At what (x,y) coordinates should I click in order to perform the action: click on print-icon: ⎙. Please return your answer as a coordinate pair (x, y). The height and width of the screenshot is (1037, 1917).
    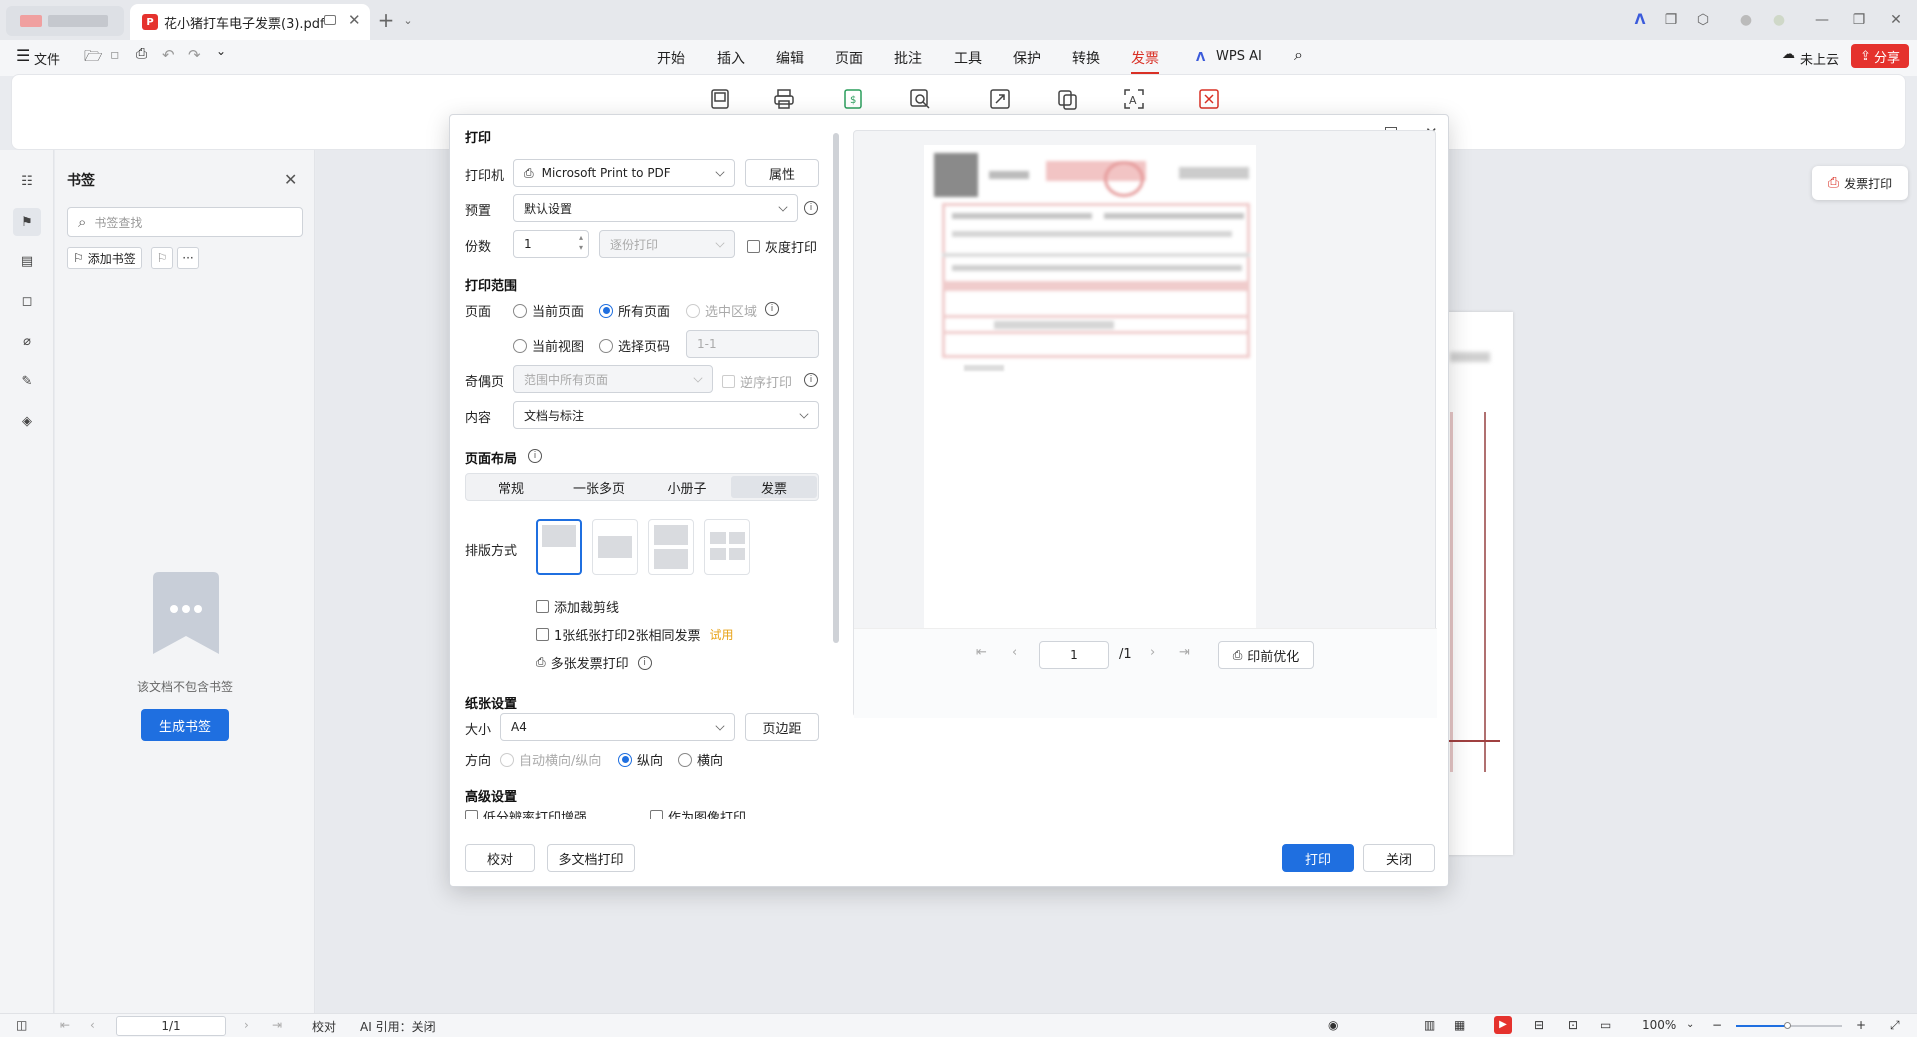
    Looking at the image, I should click on (141, 54).